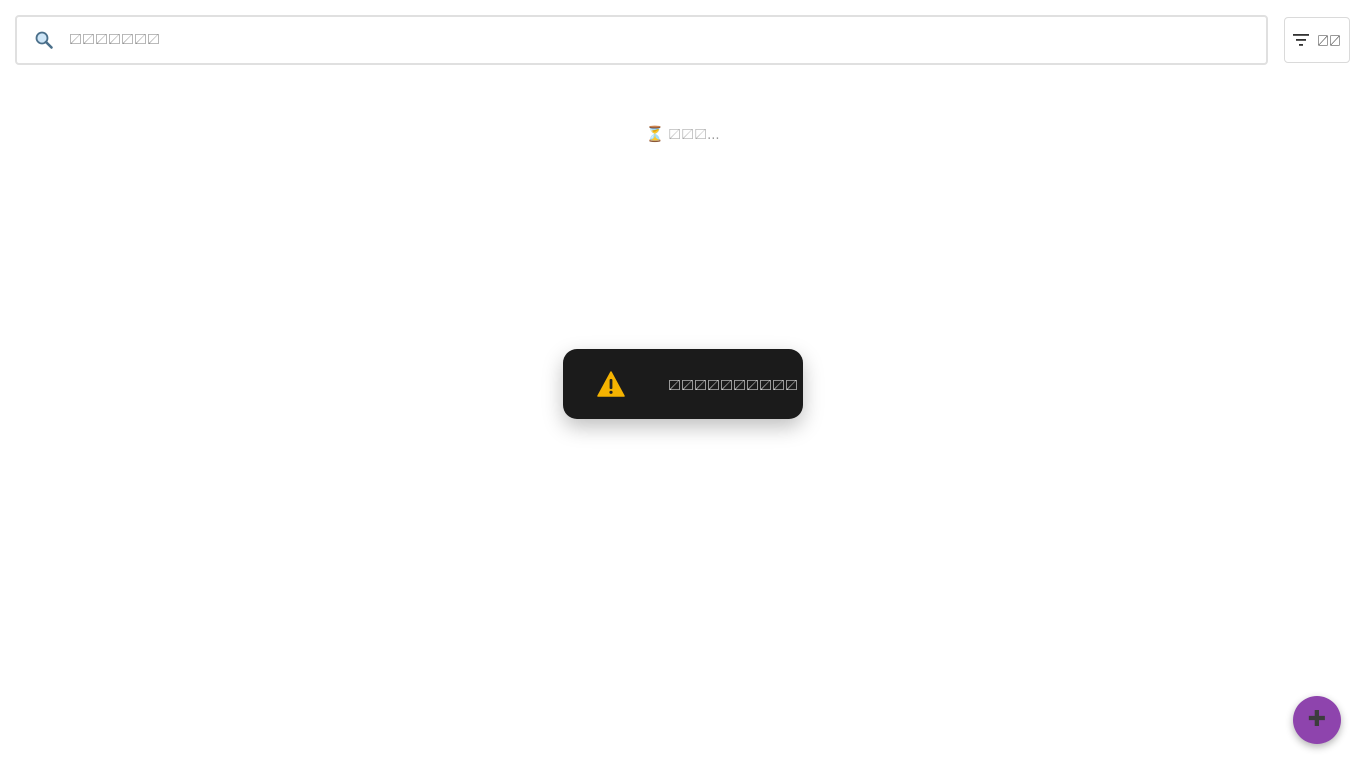 The image size is (1365, 768). What do you see at coordinates (733, 386) in the screenshot?
I see `toast-message: 〼〼〼〼〼〼〼〼〼〼` at bounding box center [733, 386].